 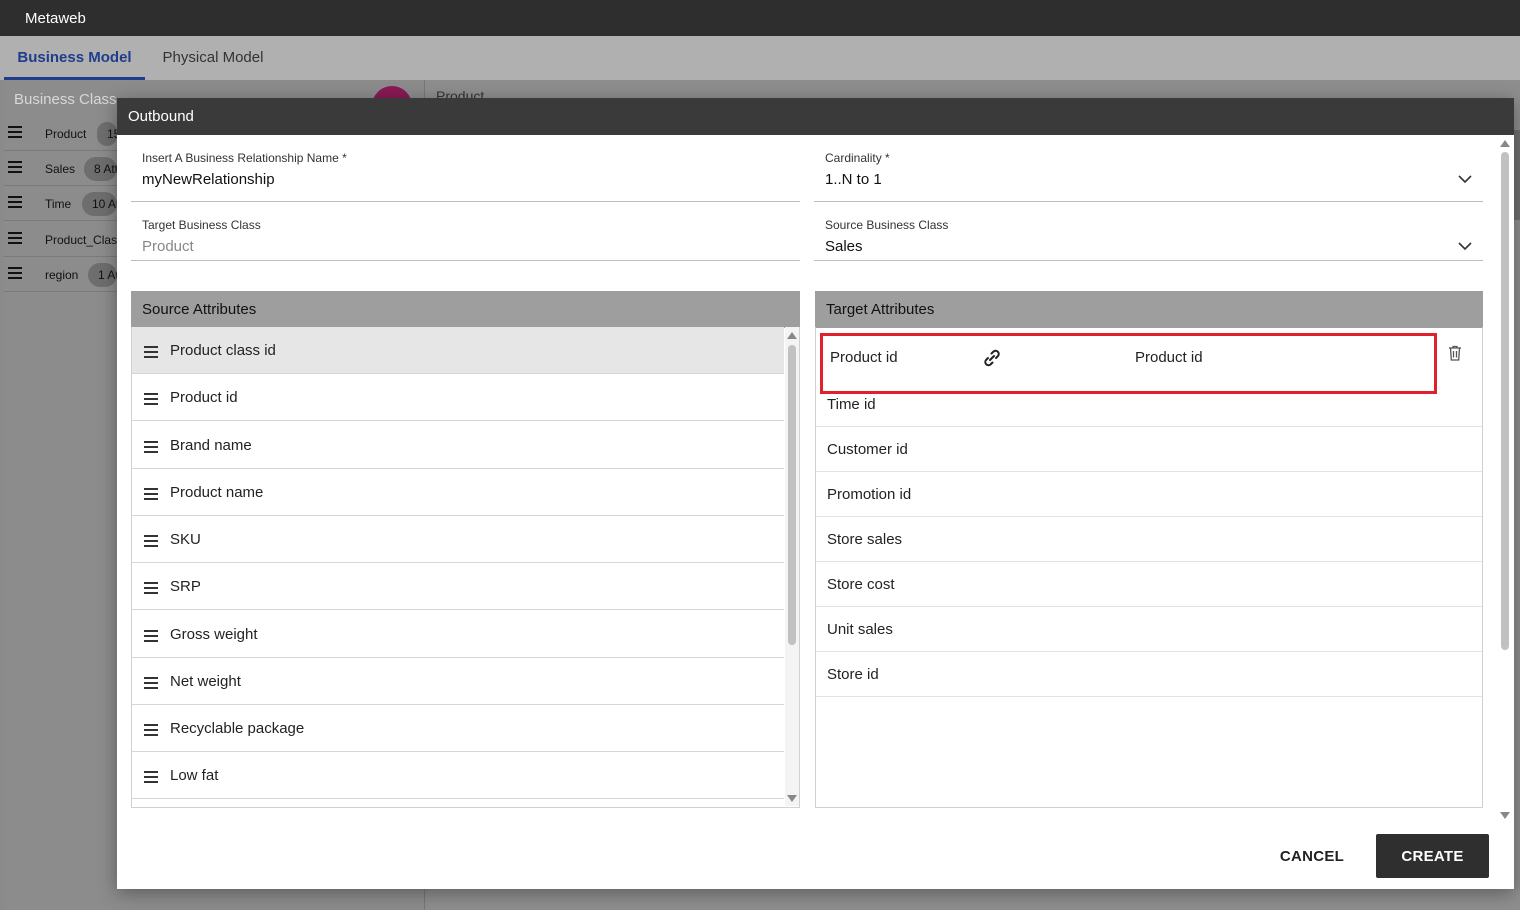 I want to click on target-attribute-label: Time id, so click(x=851, y=404).